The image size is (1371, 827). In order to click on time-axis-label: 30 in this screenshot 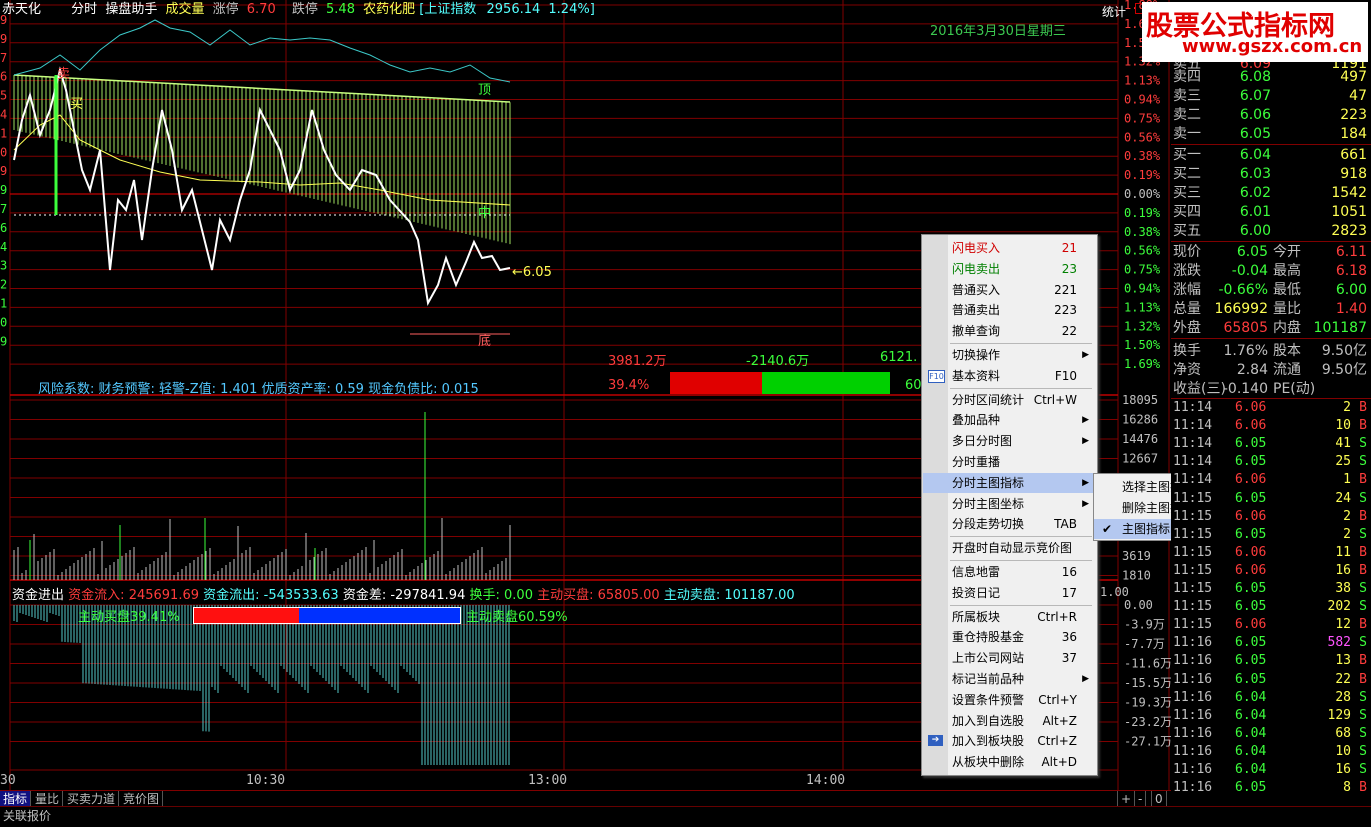, I will do `click(8, 780)`.